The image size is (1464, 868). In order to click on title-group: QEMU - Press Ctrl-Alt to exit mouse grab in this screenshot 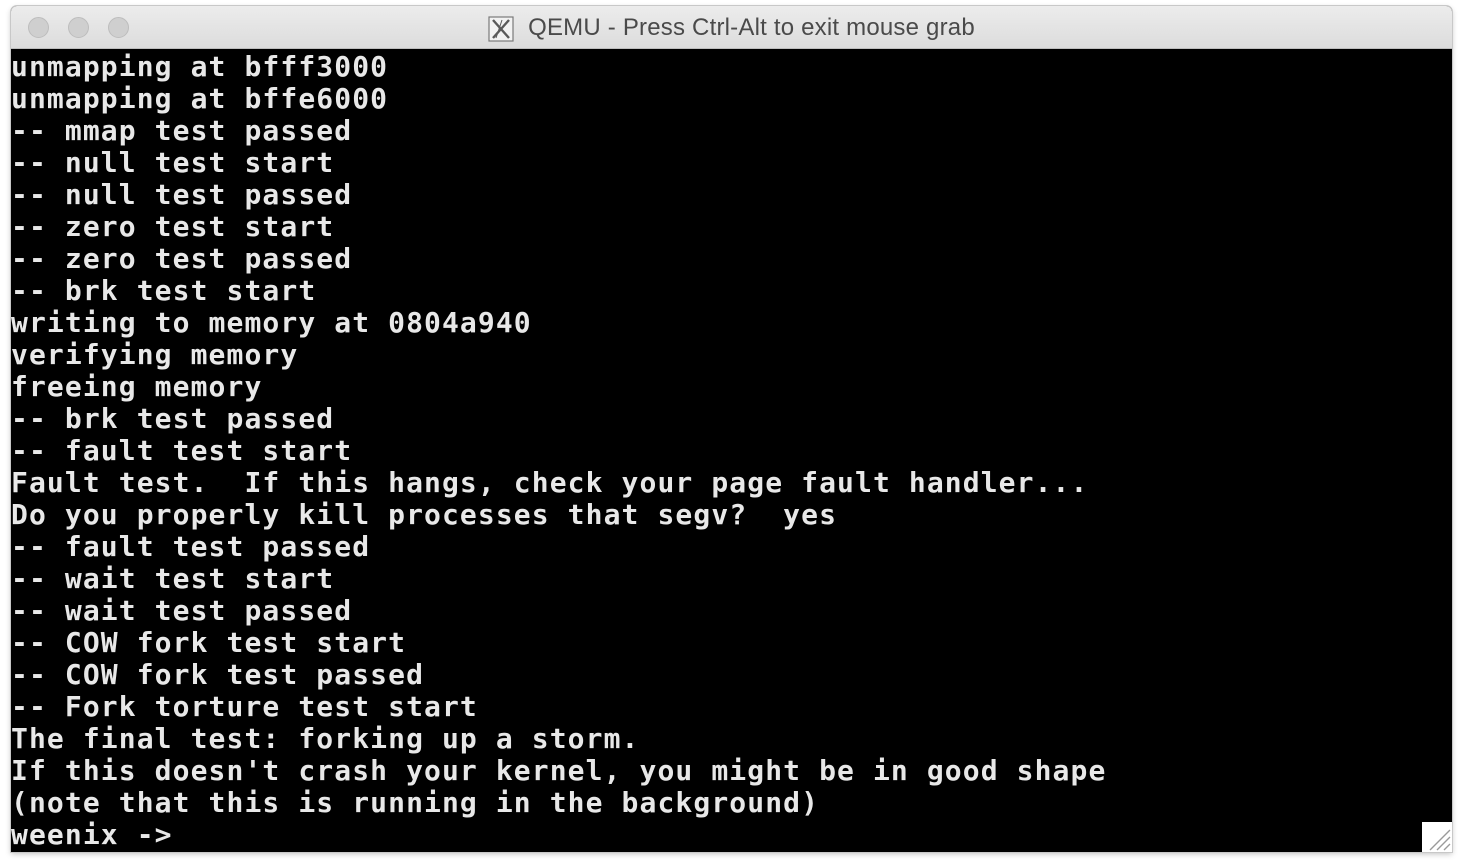, I will do `click(731, 27)`.